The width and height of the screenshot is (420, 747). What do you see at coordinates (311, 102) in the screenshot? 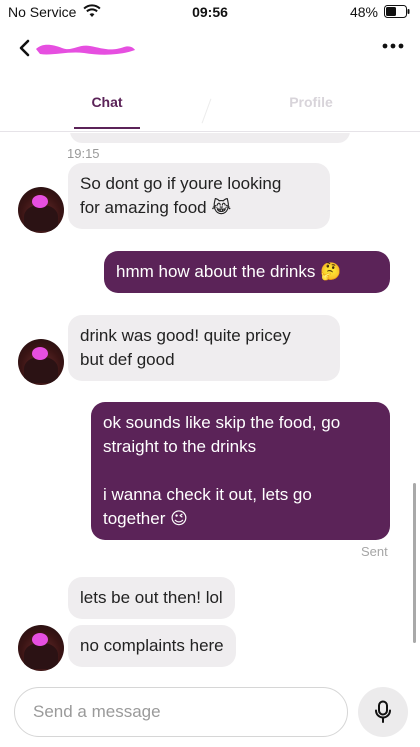
I see `tab-profile: Profile` at bounding box center [311, 102].